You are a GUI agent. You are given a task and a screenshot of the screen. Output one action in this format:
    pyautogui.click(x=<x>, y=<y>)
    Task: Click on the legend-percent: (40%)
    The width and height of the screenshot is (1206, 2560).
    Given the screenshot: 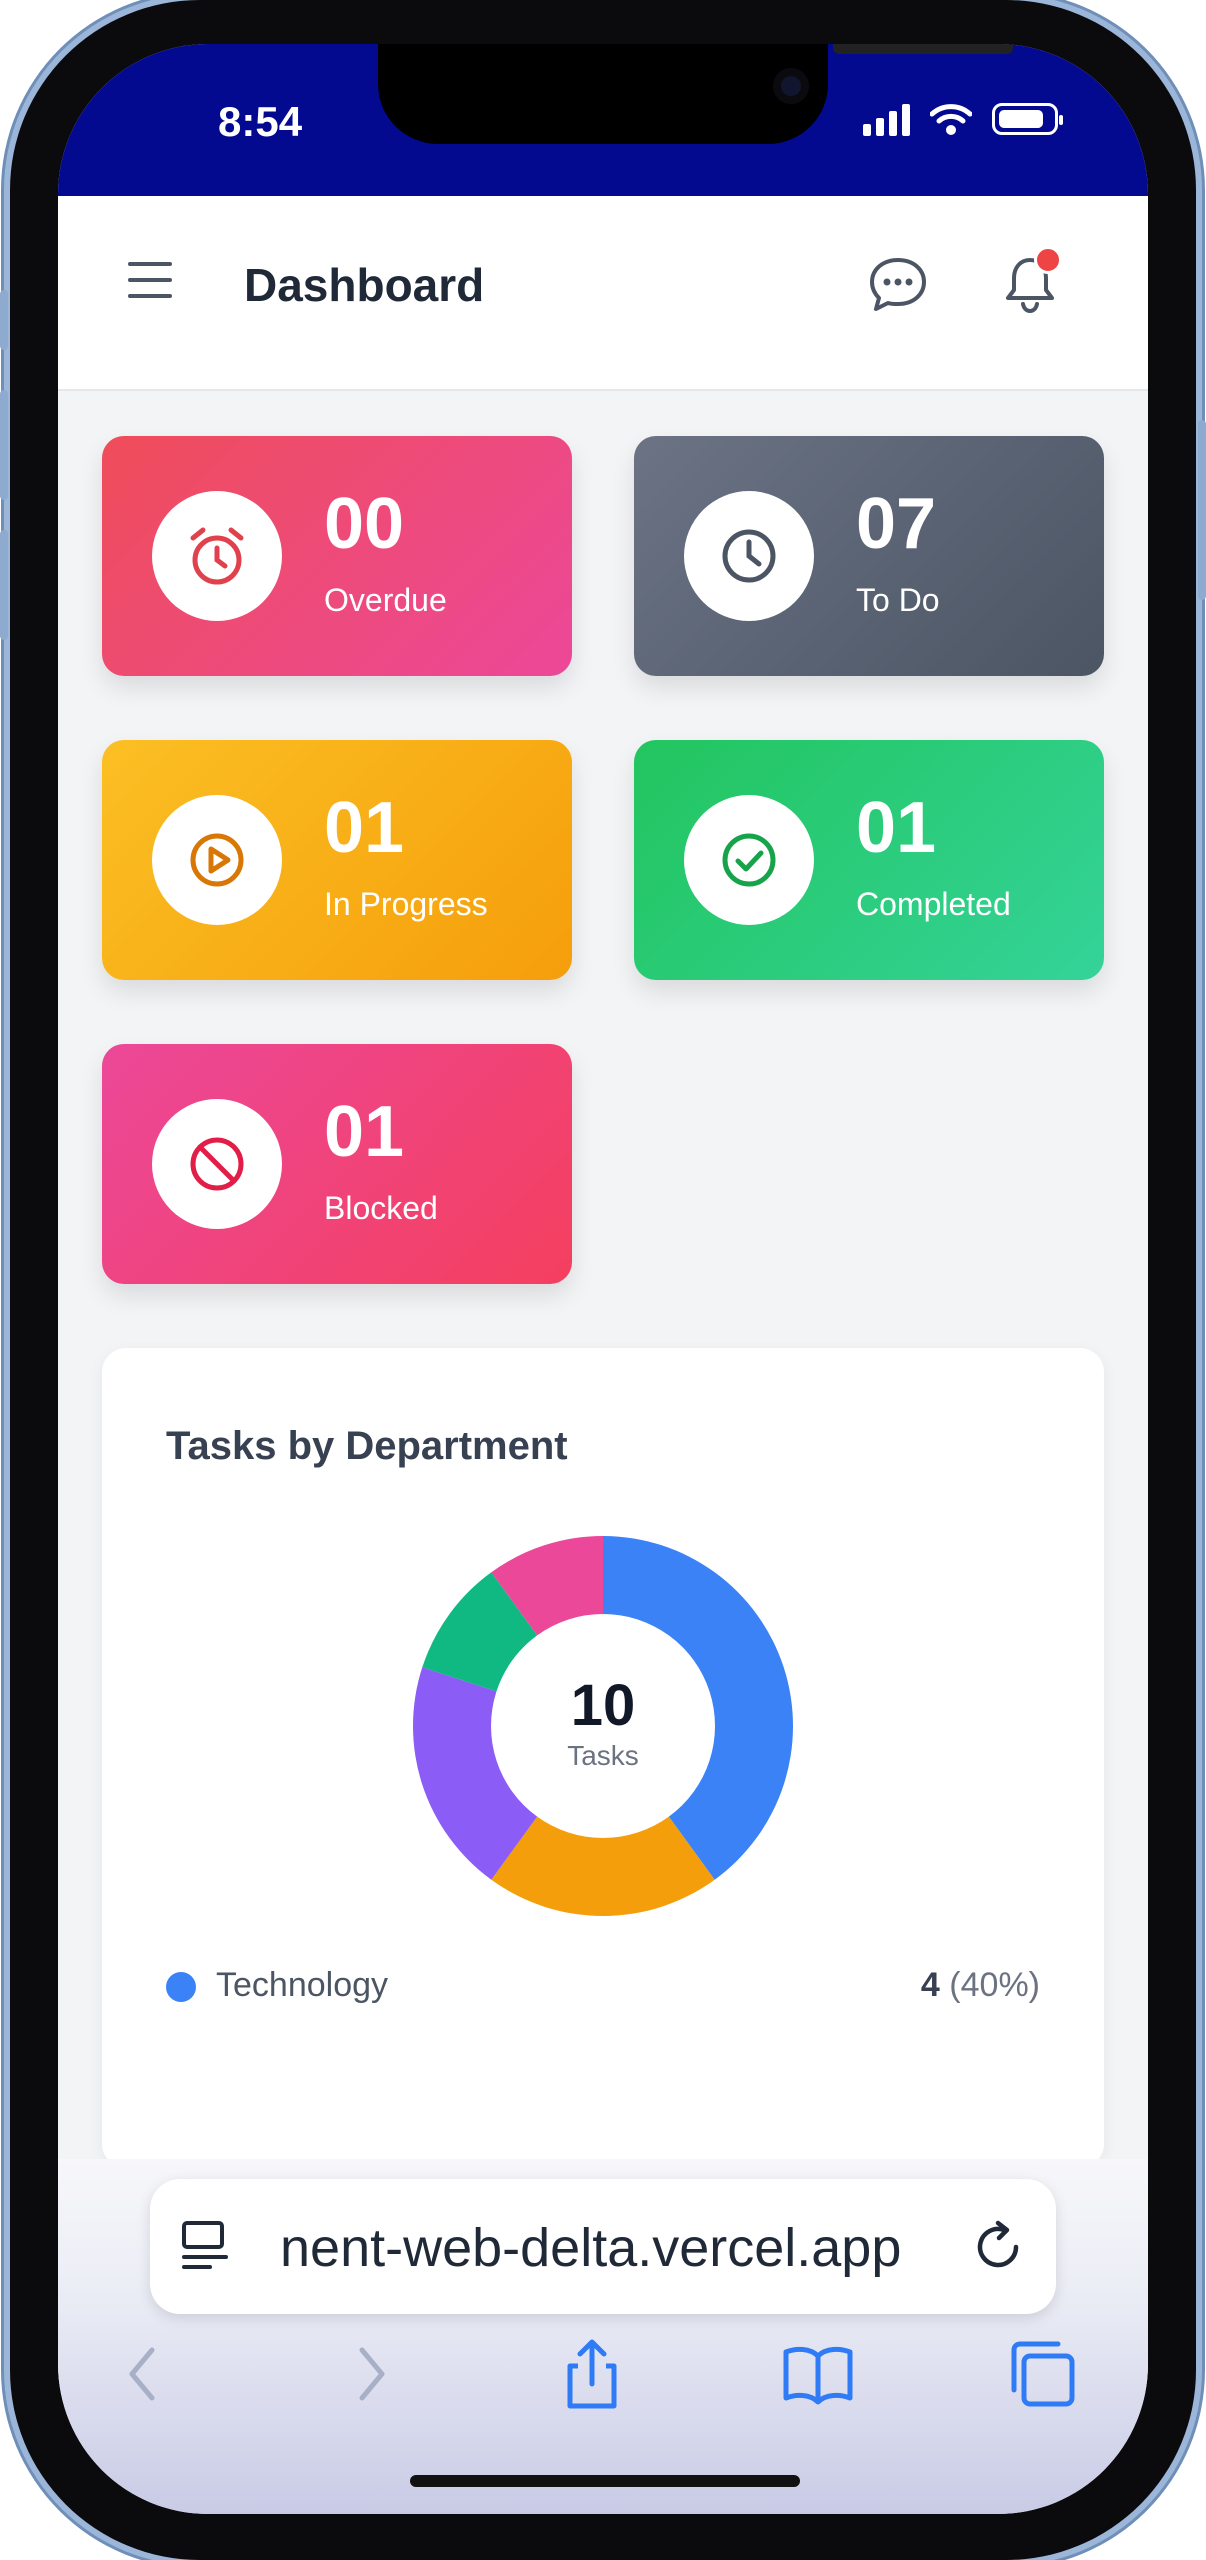 What is the action you would take?
    pyautogui.click(x=994, y=1985)
    